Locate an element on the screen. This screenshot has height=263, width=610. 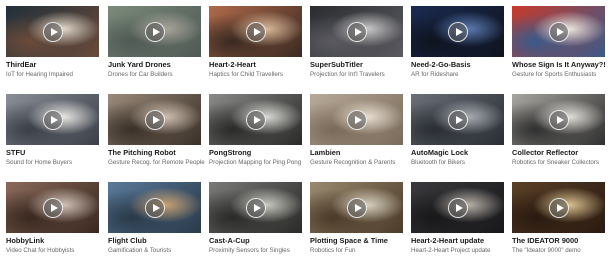
project-title: HobbyLink is located at coordinates (52, 241).